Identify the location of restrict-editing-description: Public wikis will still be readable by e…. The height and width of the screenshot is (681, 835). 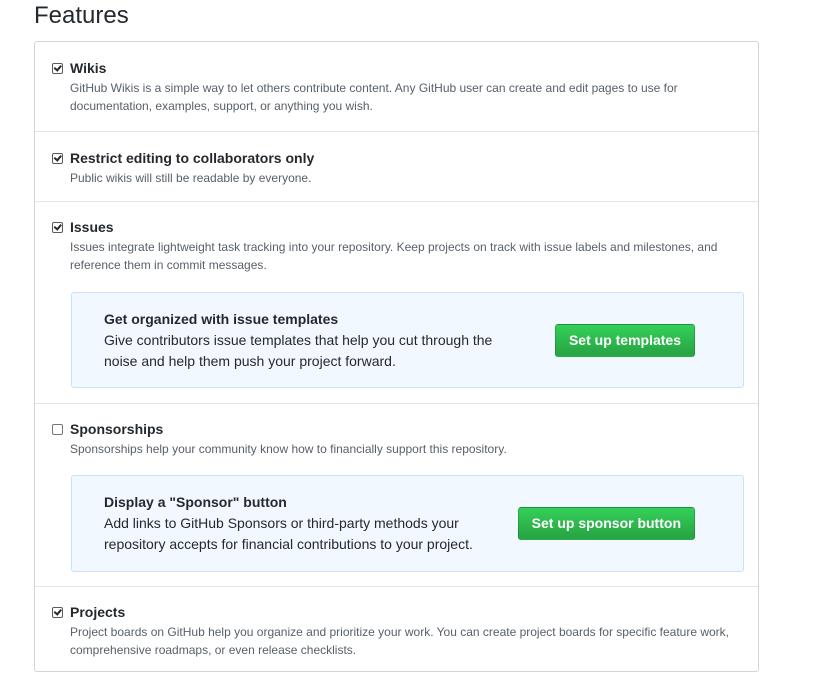
(191, 178).